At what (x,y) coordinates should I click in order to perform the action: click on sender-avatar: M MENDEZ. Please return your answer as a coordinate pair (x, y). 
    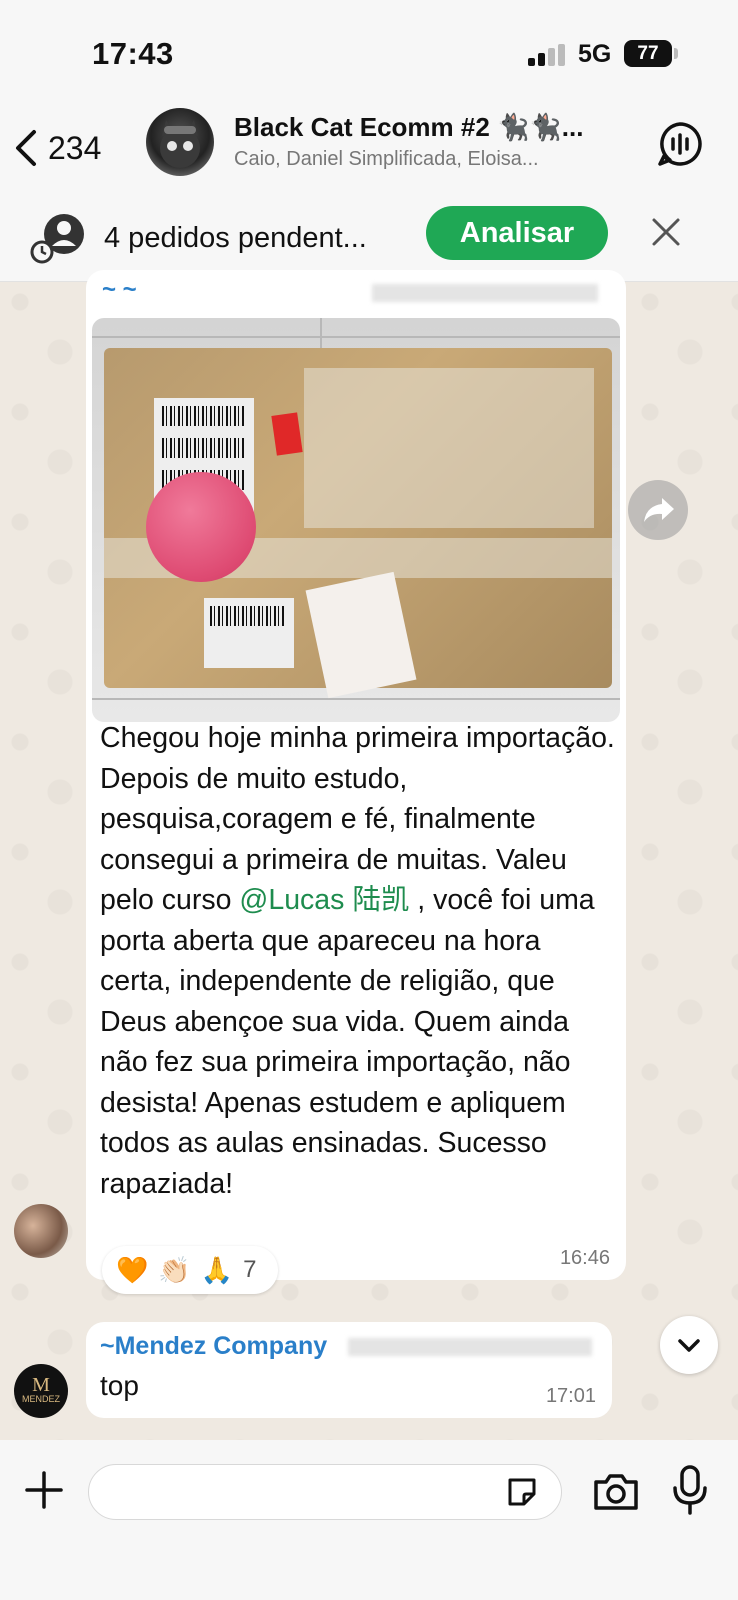
    Looking at the image, I should click on (41, 1391).